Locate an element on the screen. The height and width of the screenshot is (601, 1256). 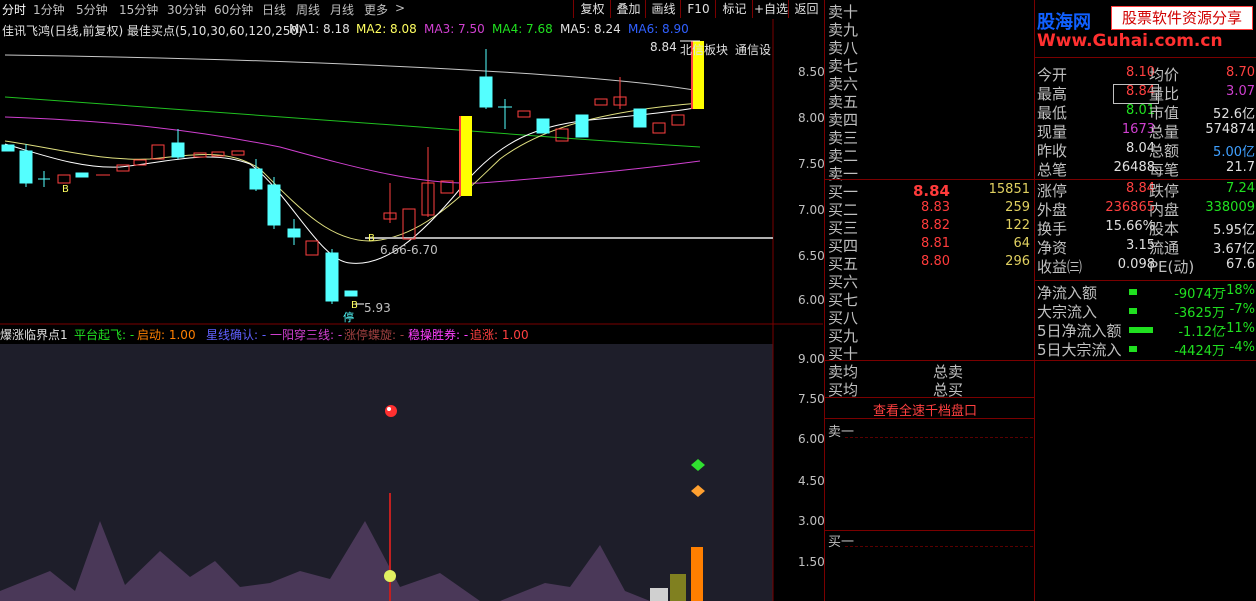
quote-label: 换手 is located at coordinates (1052, 229).